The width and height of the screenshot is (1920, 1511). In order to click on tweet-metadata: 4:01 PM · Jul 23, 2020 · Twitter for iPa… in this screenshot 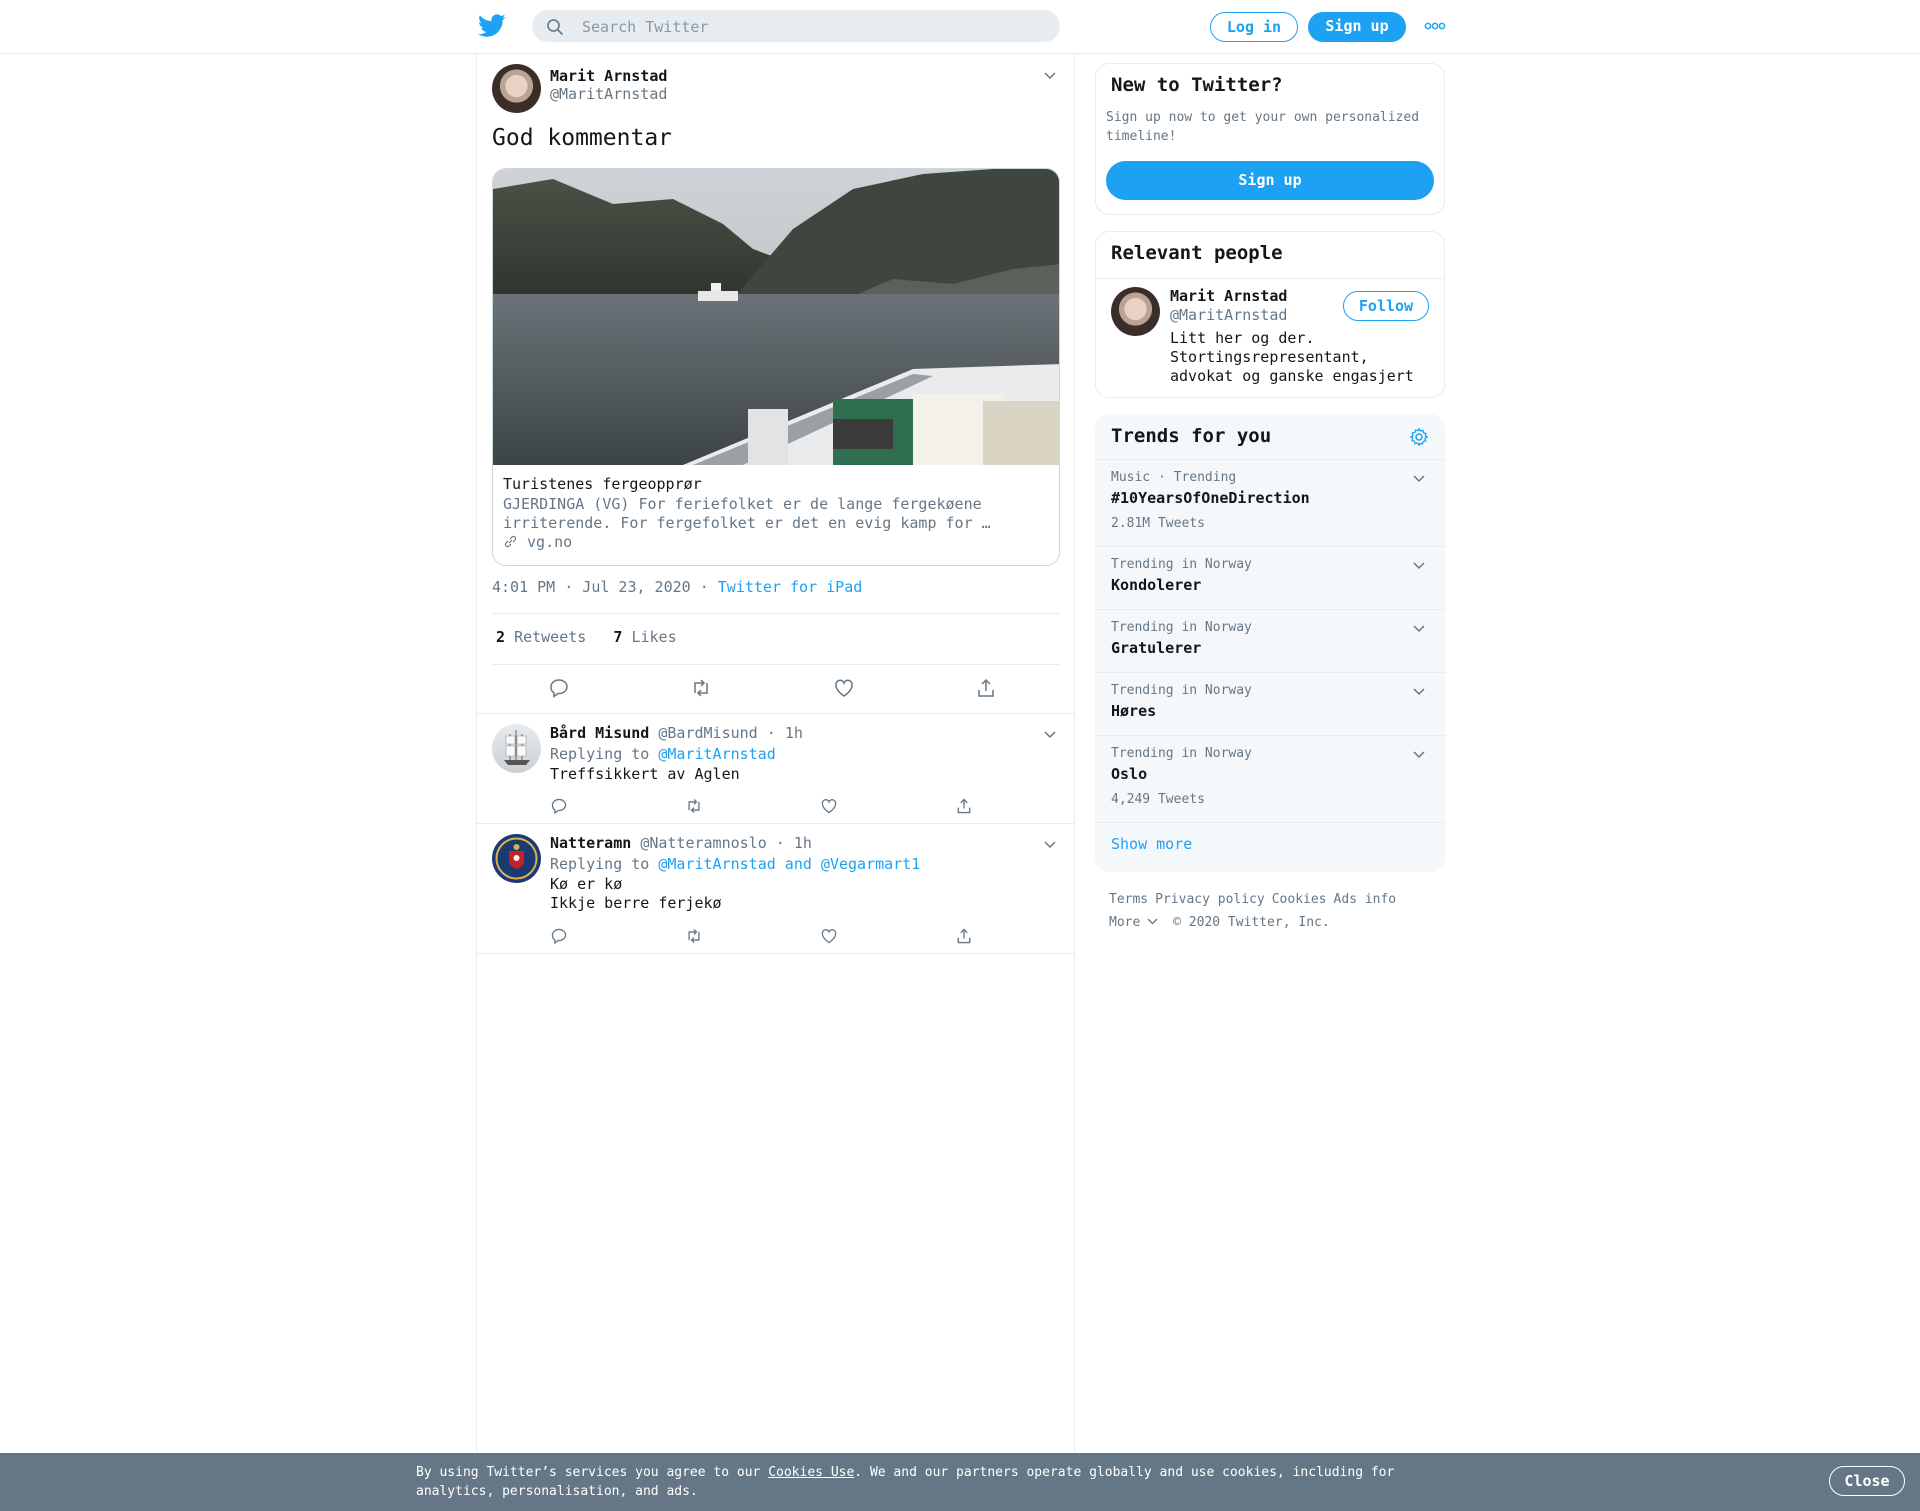, I will do `click(677, 587)`.